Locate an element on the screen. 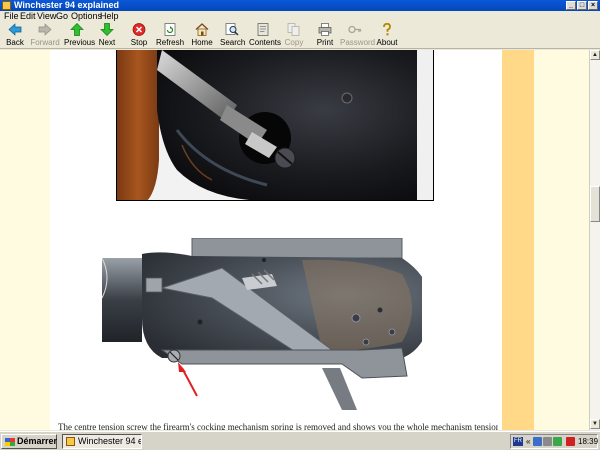  password-label: Password is located at coordinates (358, 42).